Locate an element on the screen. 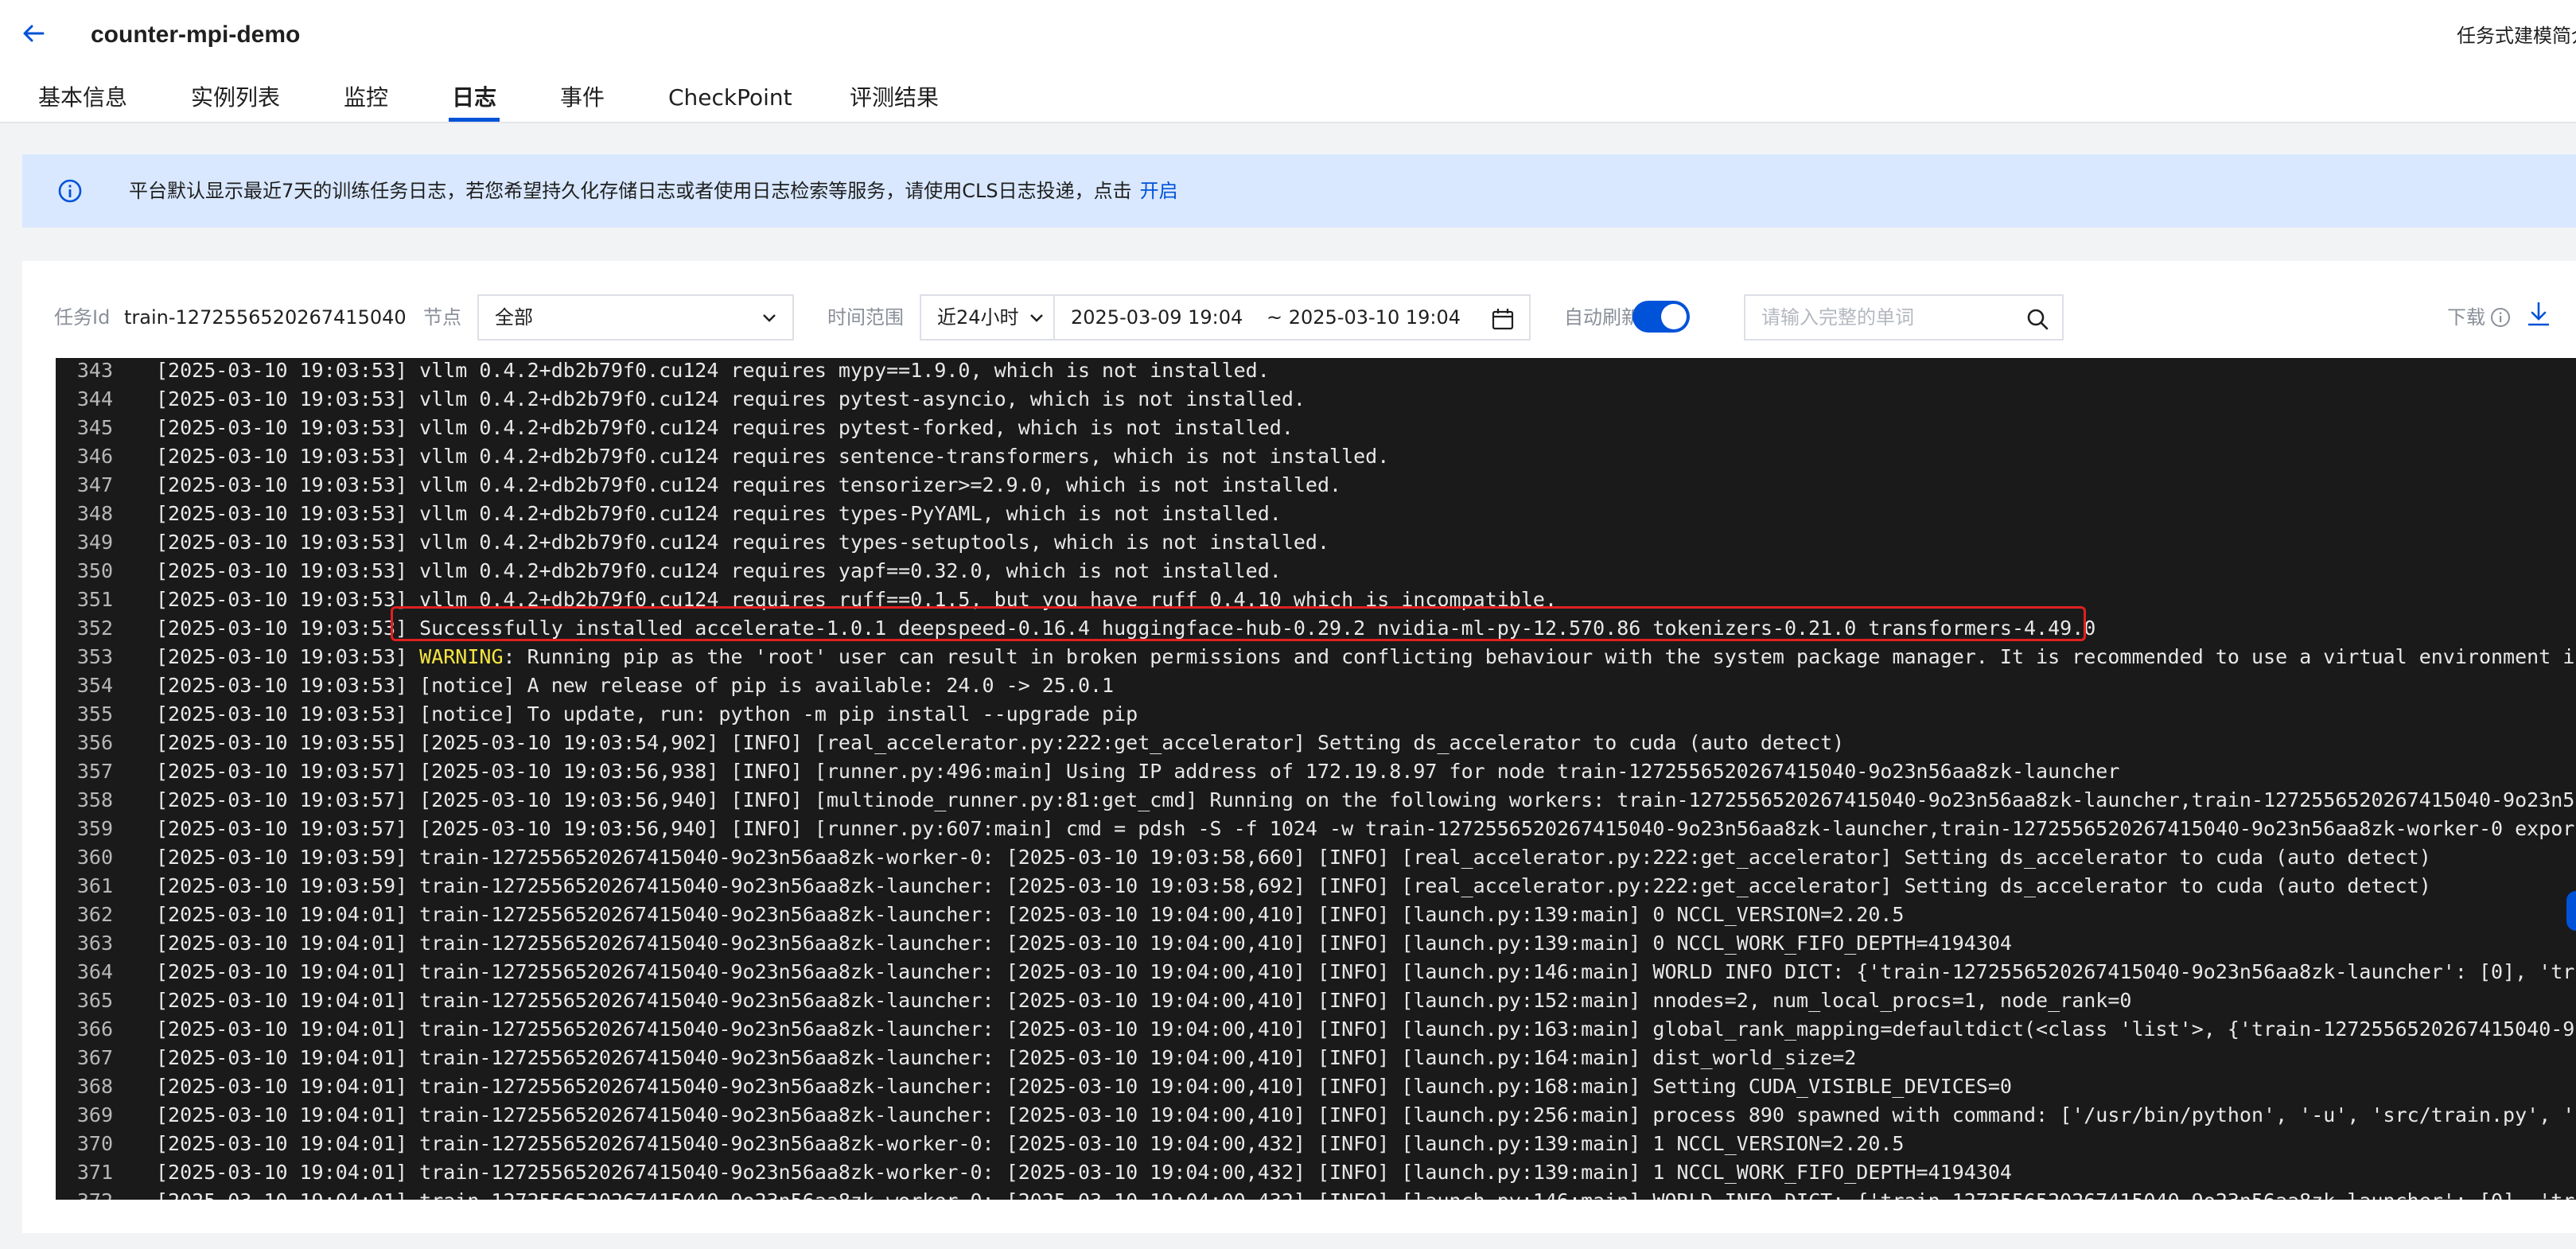  line-number: 357 is located at coordinates (95, 772).